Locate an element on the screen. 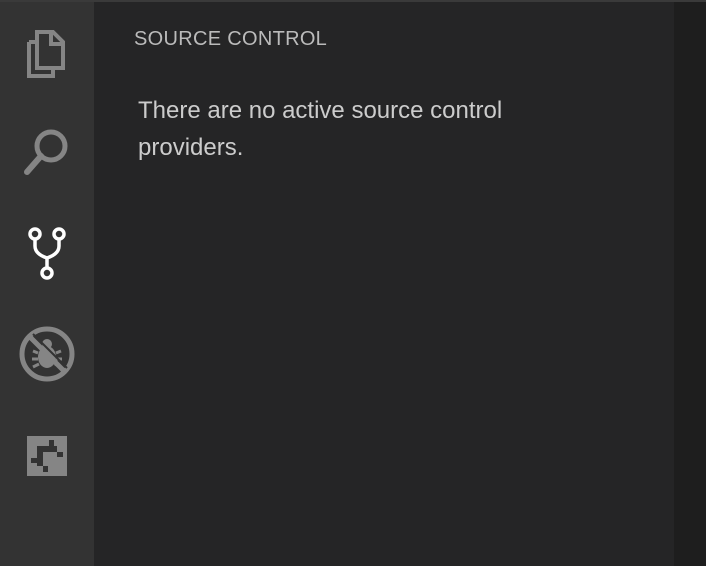  activity-debug-button is located at coordinates (47, 354).